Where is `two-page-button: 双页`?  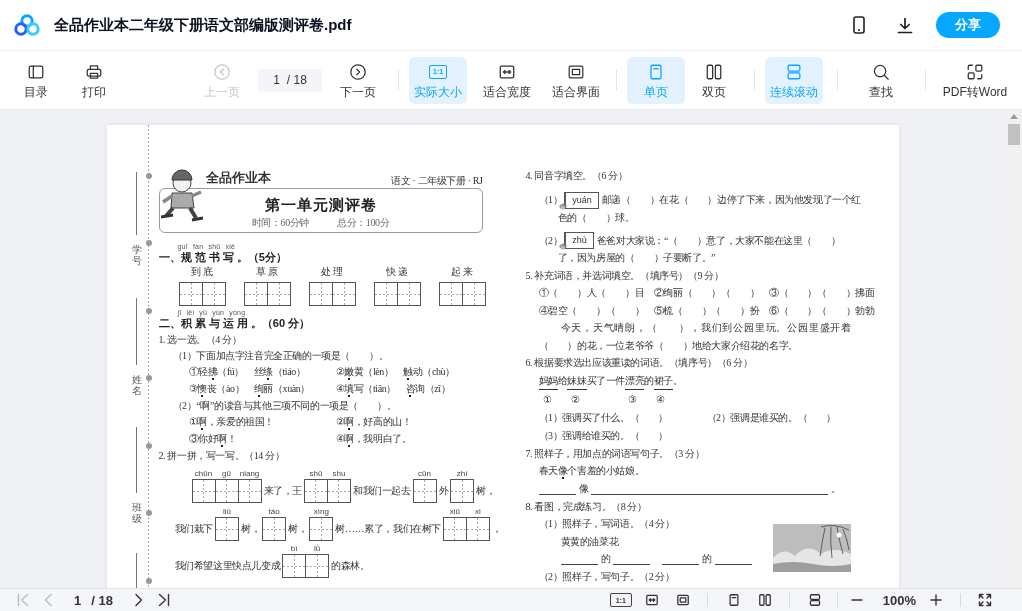 two-page-button: 双页 is located at coordinates (714, 80).